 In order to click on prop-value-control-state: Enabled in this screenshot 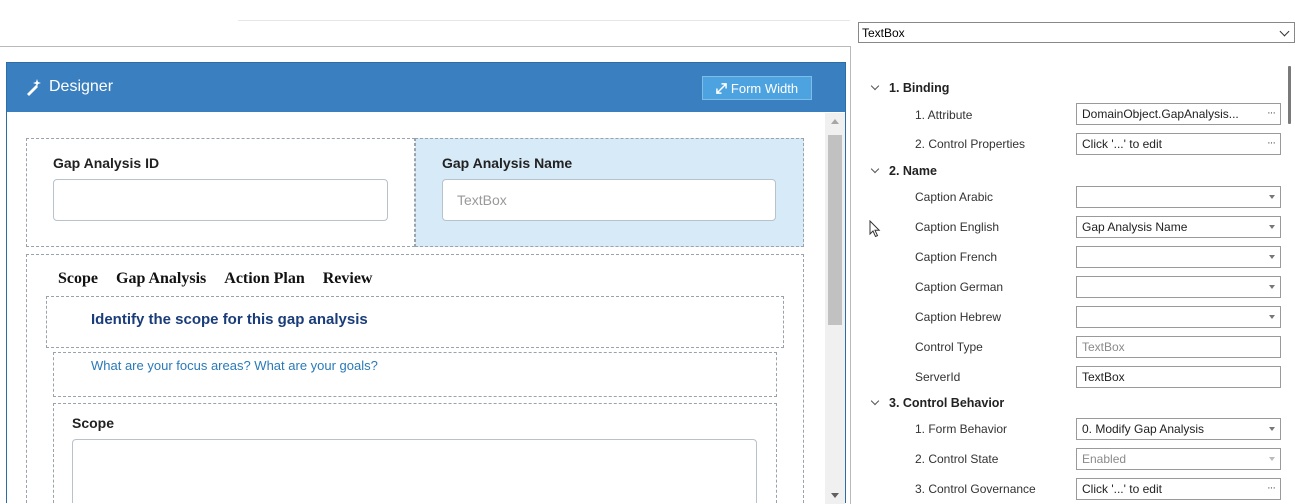, I will do `click(1178, 459)`.